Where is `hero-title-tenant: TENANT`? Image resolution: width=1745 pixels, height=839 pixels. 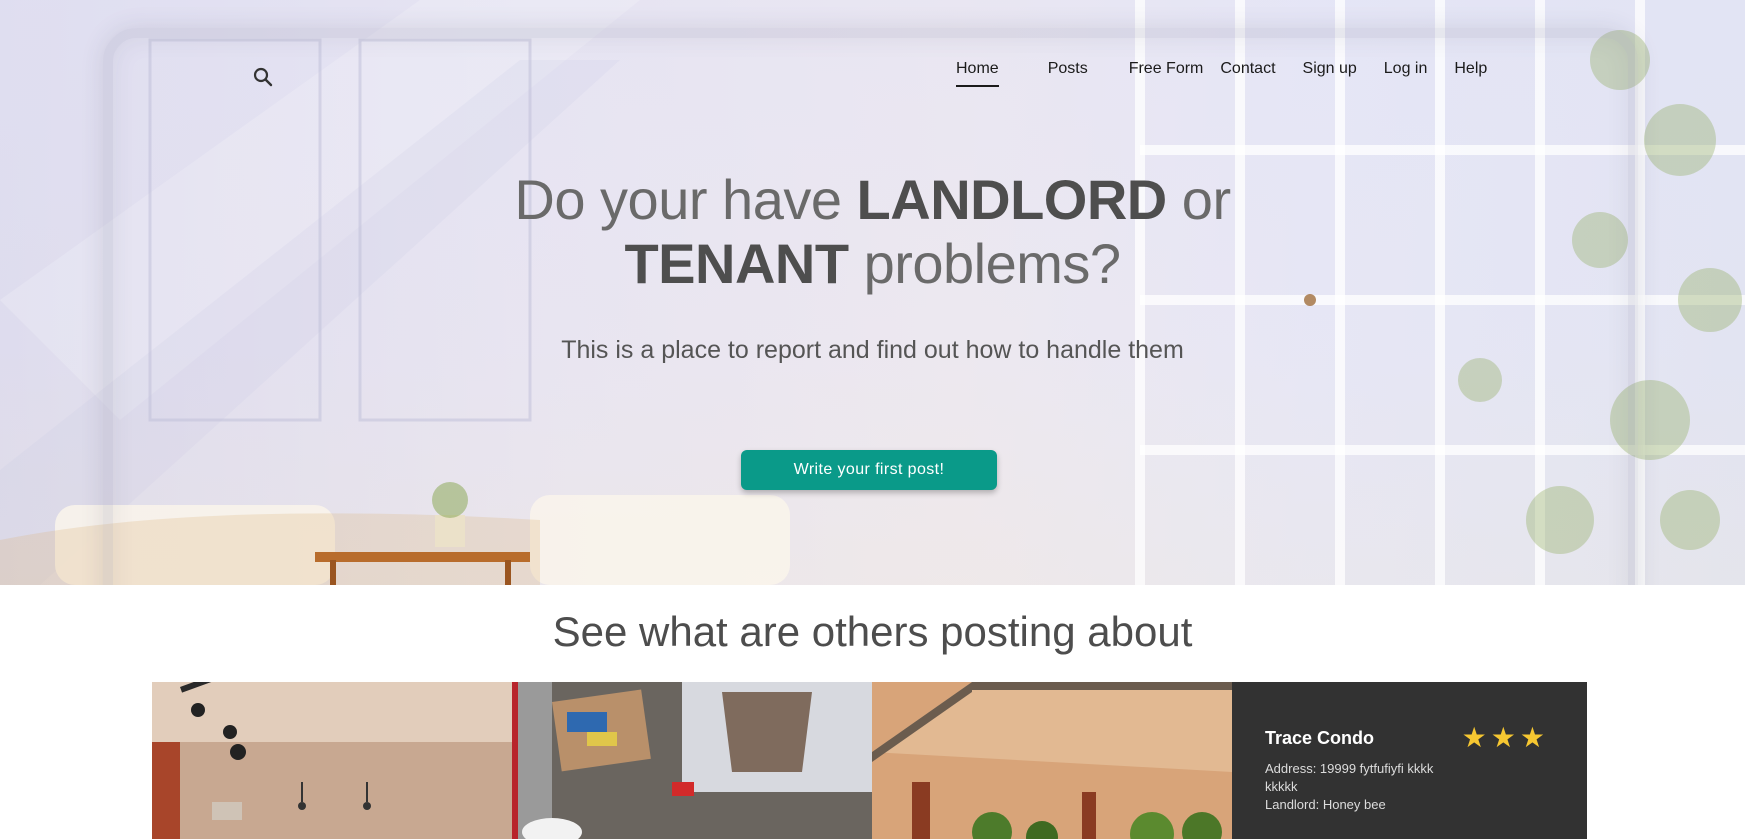
hero-title-tenant: TENANT is located at coordinates (736, 263).